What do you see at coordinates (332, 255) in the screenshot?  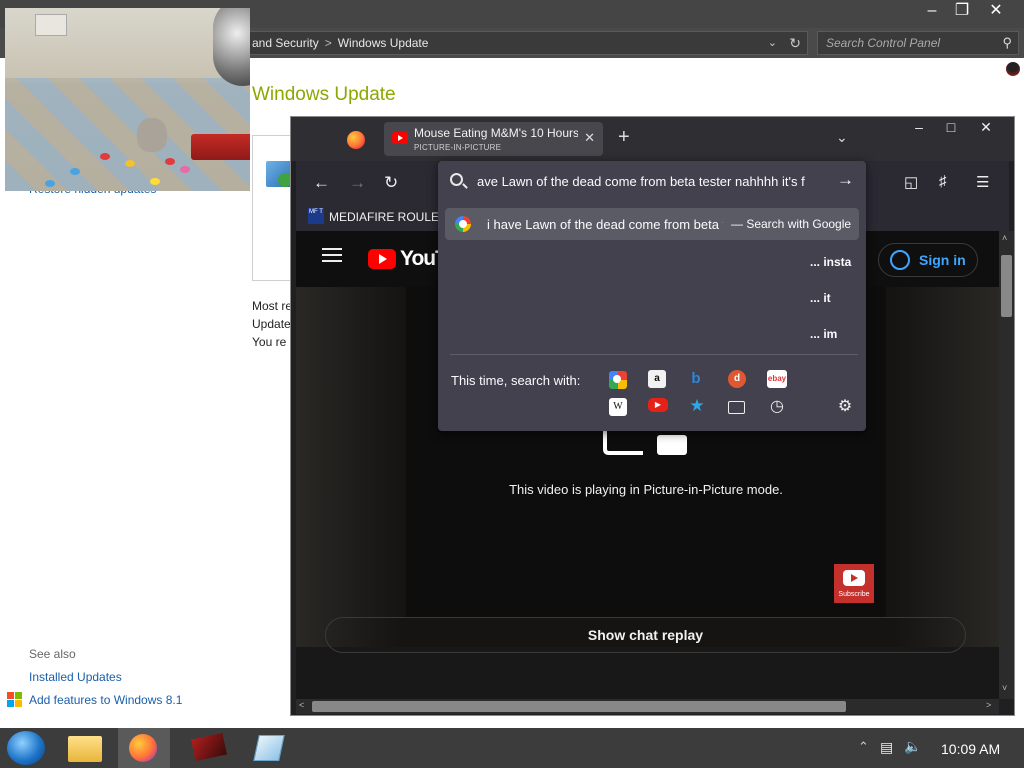 I see `hamburger-menu-icon` at bounding box center [332, 255].